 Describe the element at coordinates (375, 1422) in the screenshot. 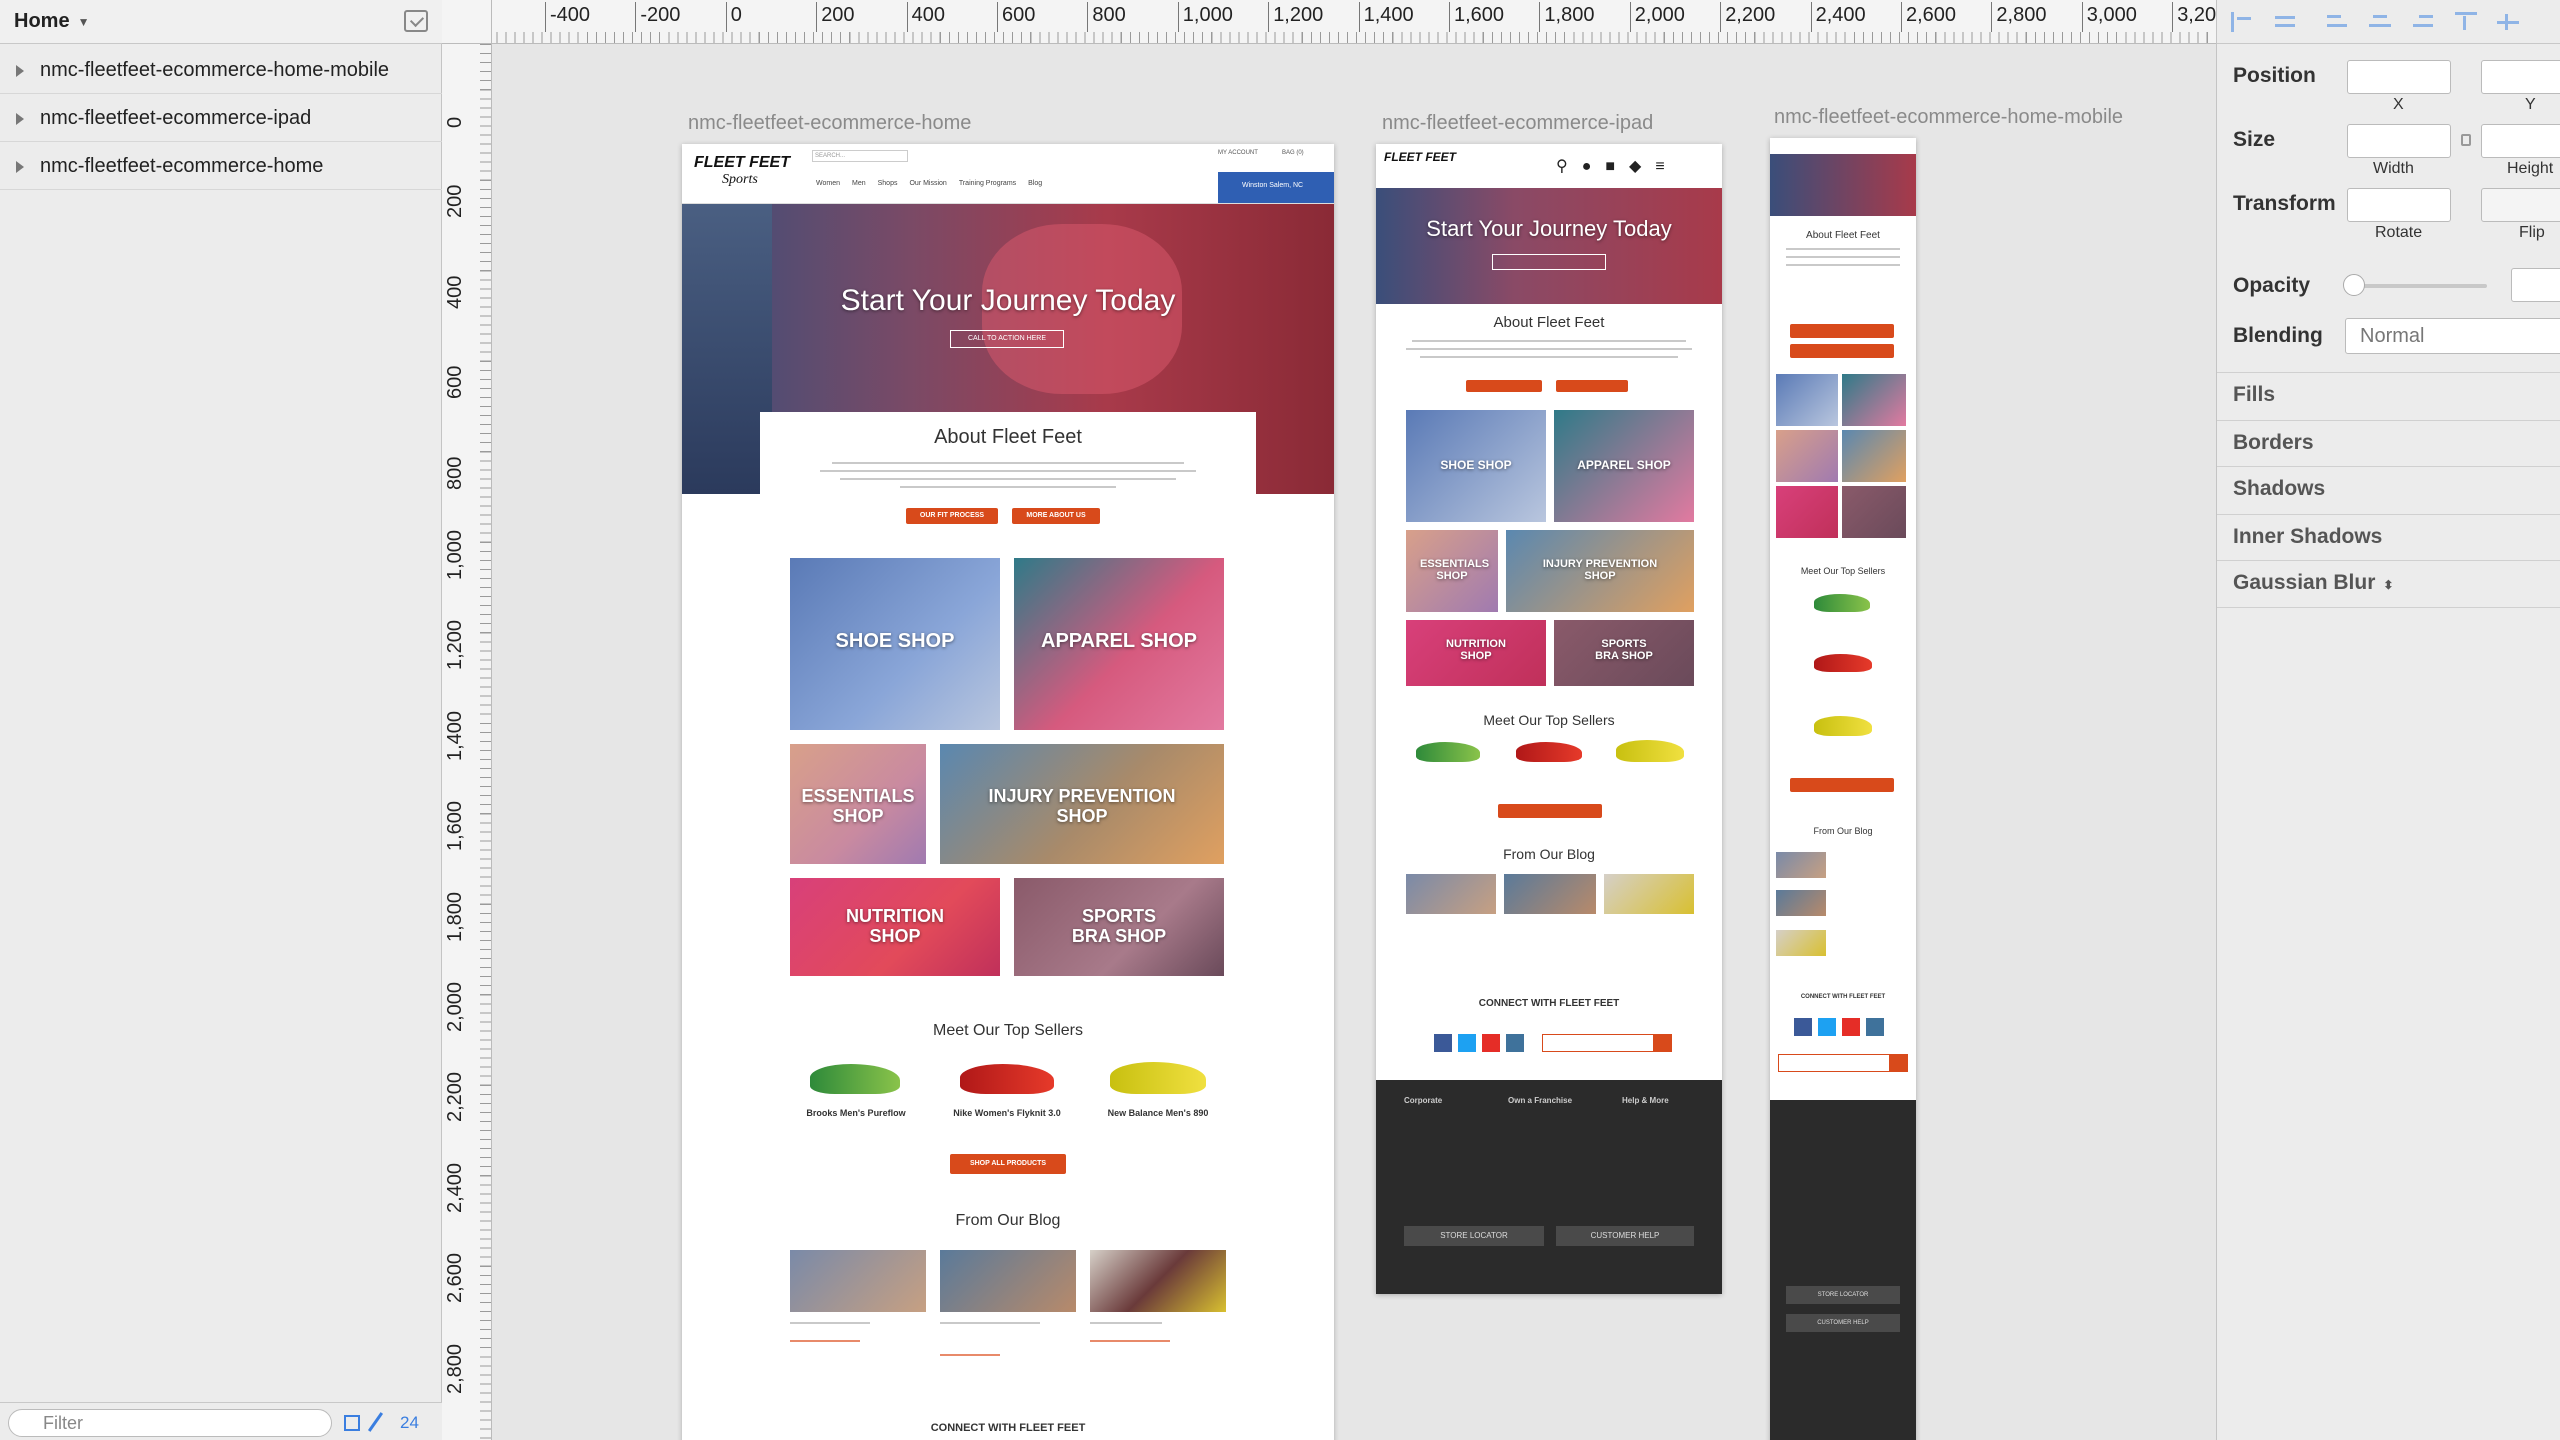

I see `pen-icon` at that location.